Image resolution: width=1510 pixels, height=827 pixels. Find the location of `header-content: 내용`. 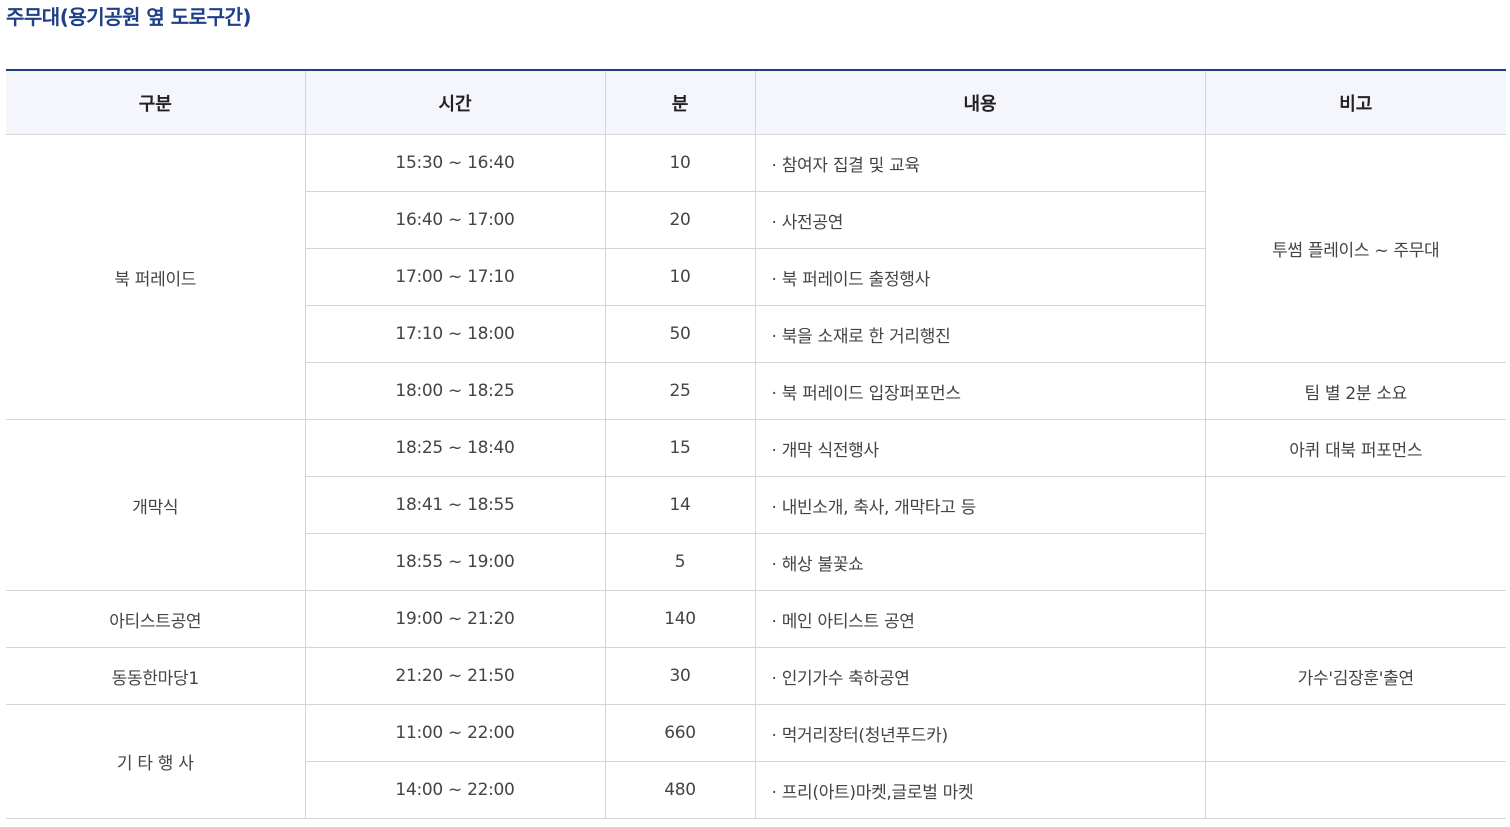

header-content: 내용 is located at coordinates (980, 102).